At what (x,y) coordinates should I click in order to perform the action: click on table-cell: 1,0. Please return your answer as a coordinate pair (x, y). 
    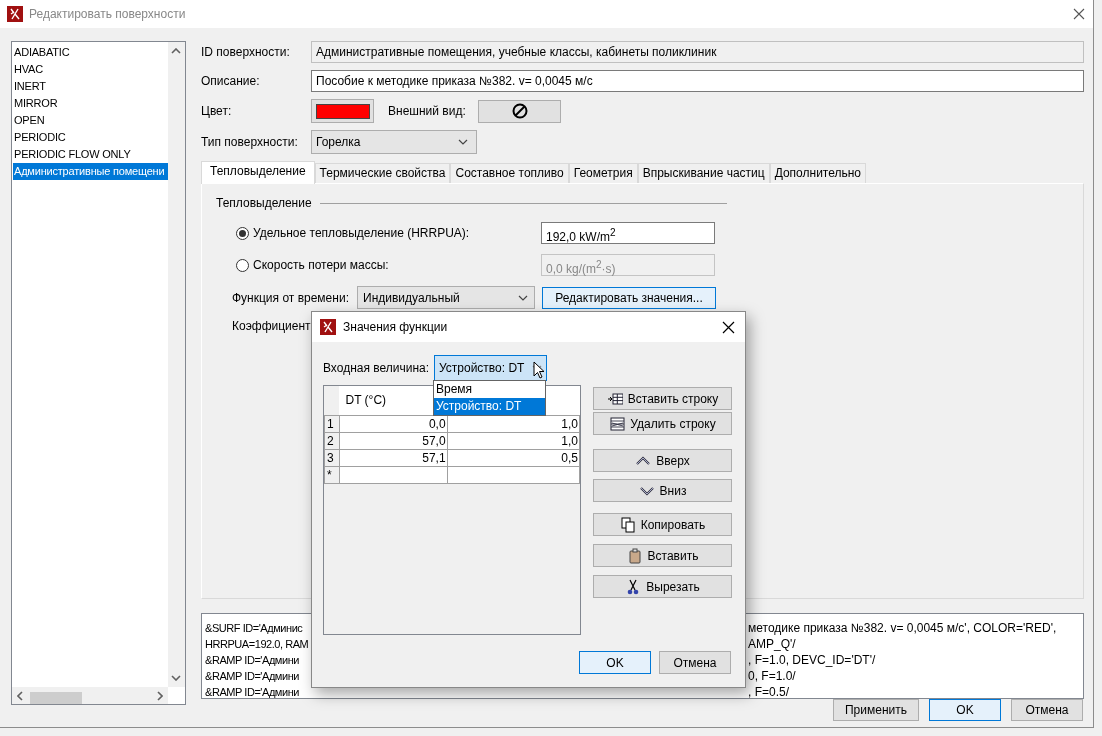
    Looking at the image, I should click on (513, 423).